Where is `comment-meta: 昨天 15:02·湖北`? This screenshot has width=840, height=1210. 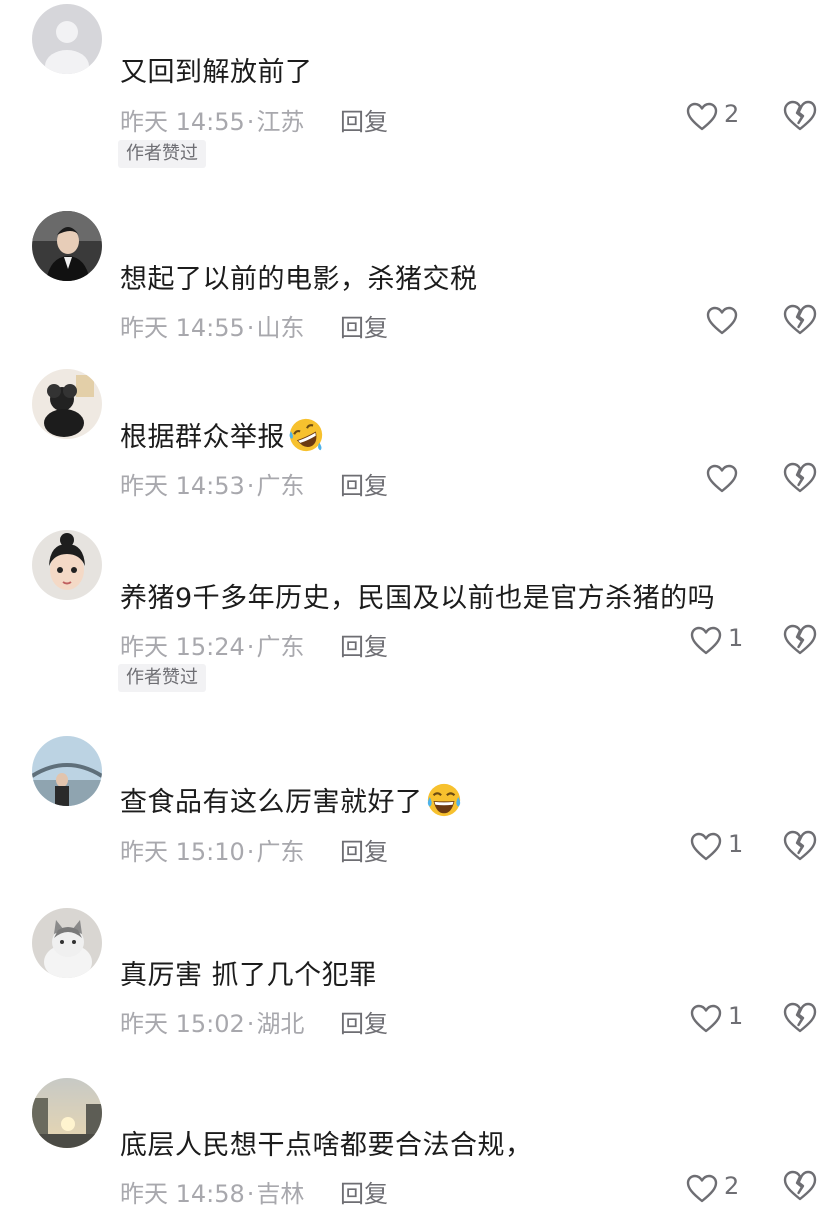 comment-meta: 昨天 15:02·湖北 is located at coordinates (212, 1024).